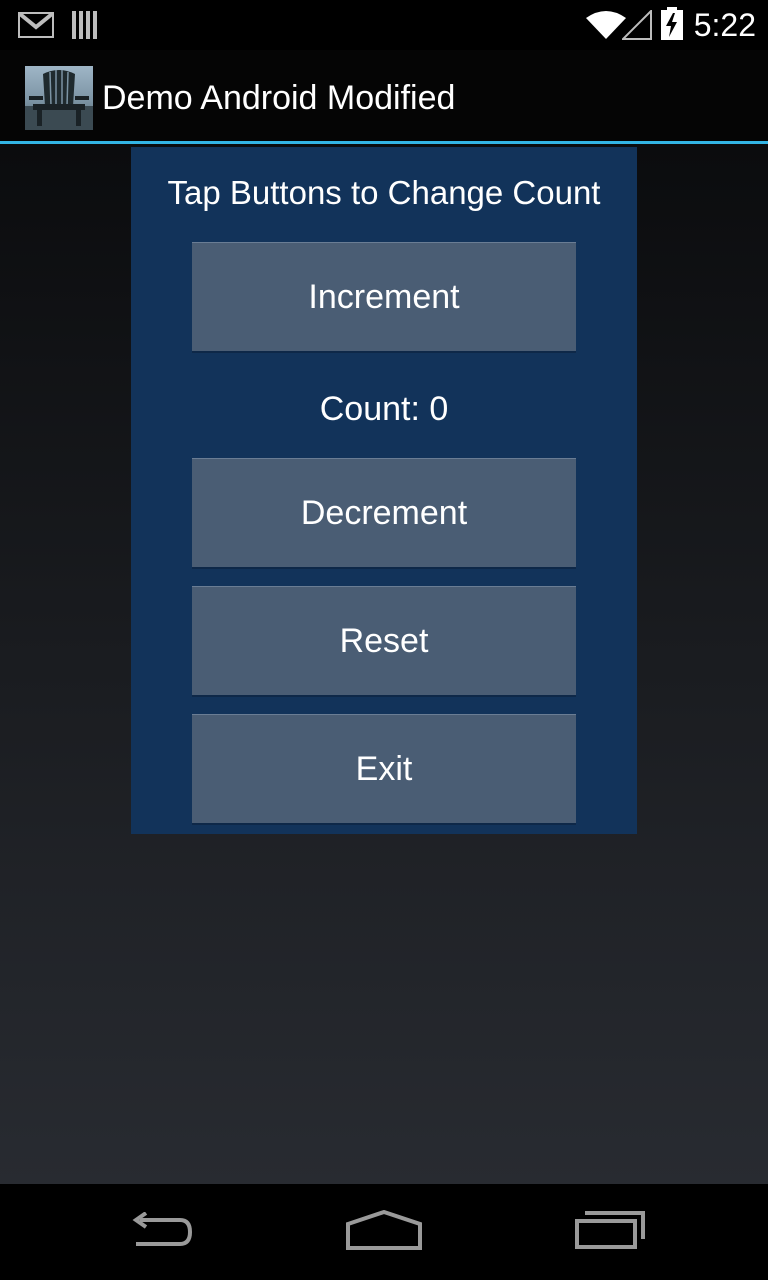  I want to click on panel-title: Tap Buttons to Change Count, so click(384, 192).